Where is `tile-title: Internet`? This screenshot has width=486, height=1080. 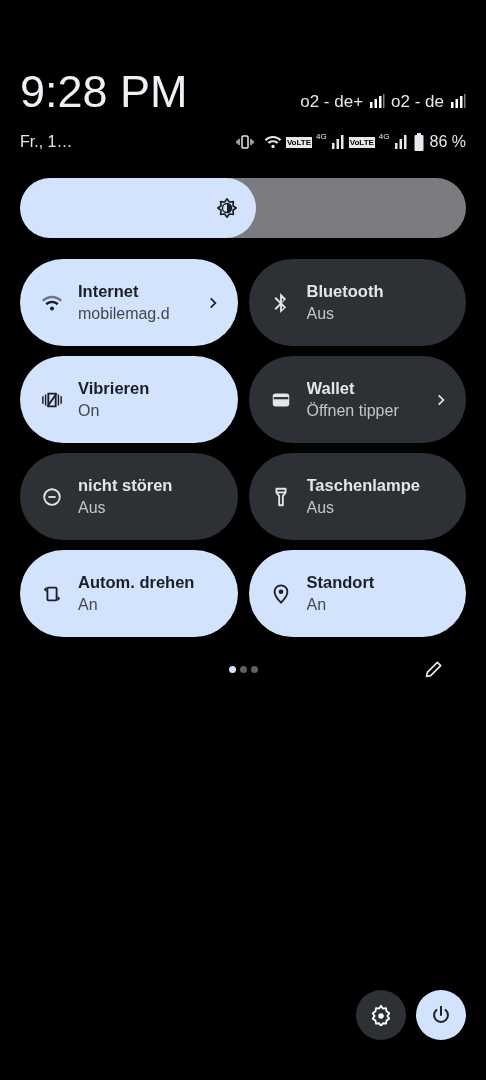 tile-title: Internet is located at coordinates (109, 291).